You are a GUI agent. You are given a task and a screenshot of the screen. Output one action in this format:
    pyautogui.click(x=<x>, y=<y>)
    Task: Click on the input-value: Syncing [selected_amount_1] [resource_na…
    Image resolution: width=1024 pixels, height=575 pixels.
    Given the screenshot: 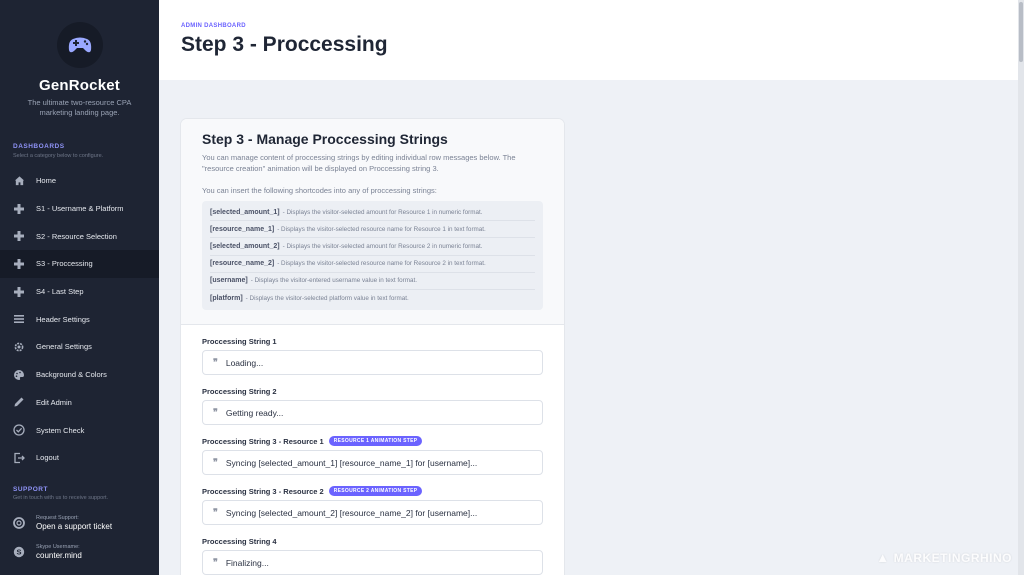 What is the action you would take?
    pyautogui.click(x=351, y=462)
    